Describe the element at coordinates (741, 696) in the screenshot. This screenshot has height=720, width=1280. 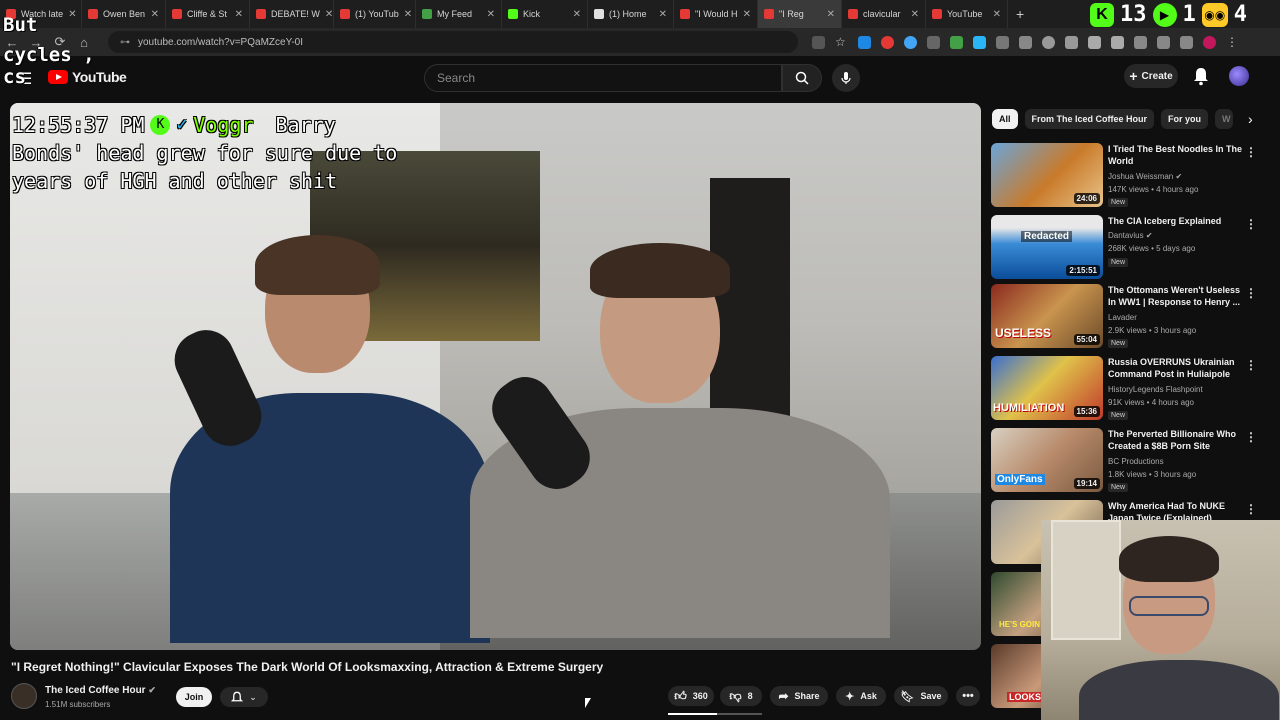
I see `dislike-button: 👎︎ 8` at that location.